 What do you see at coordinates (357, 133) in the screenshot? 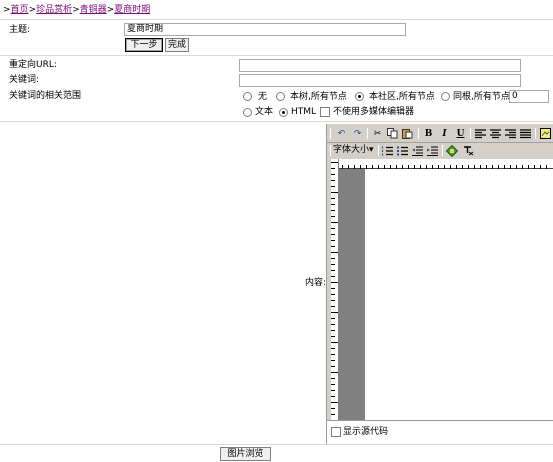
I see `redo-icon: ↷` at bounding box center [357, 133].